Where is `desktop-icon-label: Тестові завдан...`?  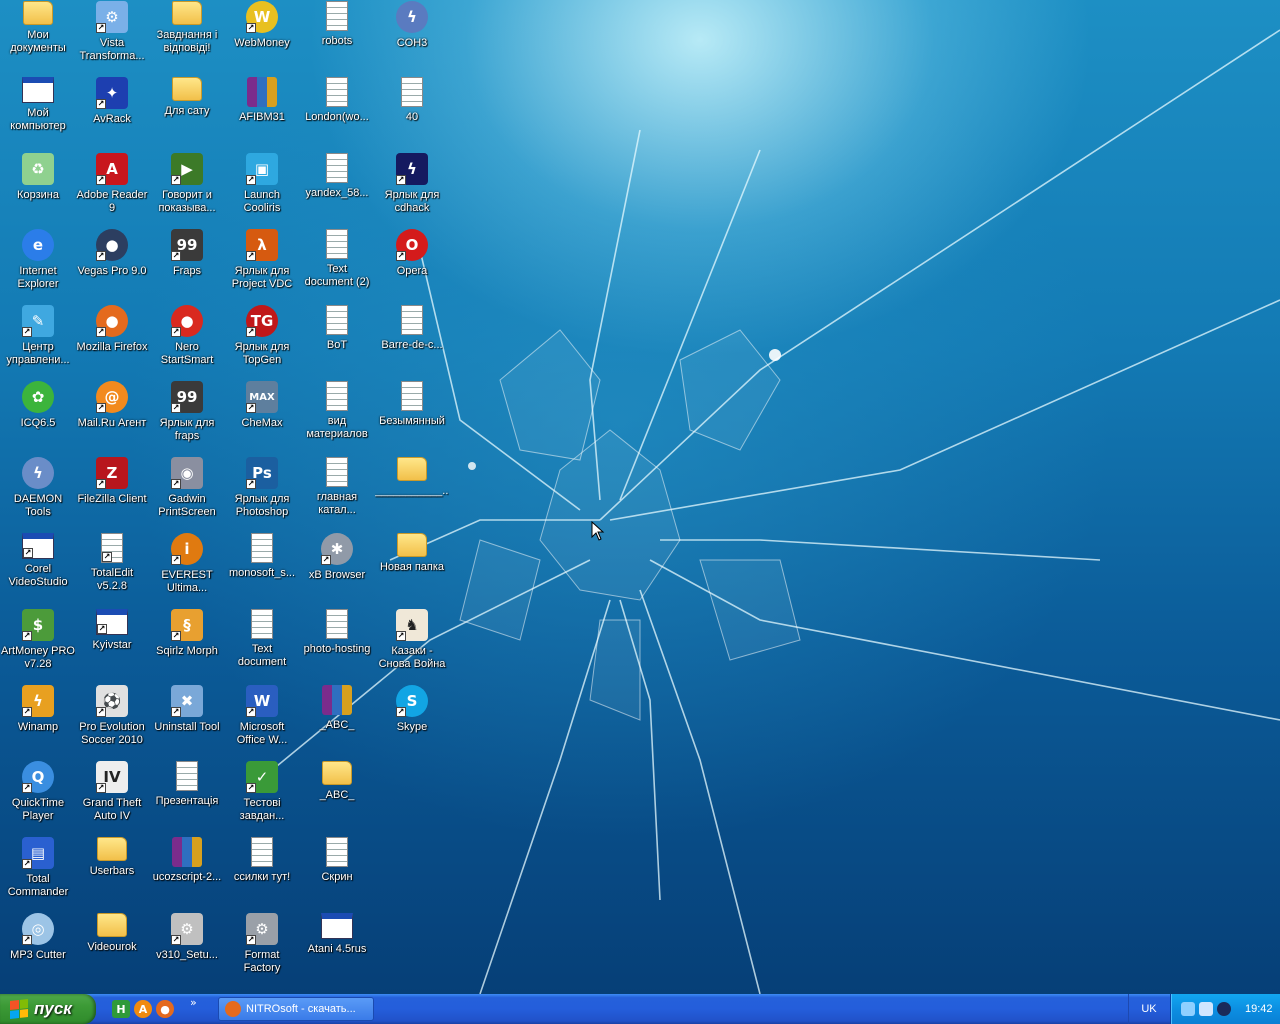 desktop-icon-label: Тестові завдан... is located at coordinates (262, 809).